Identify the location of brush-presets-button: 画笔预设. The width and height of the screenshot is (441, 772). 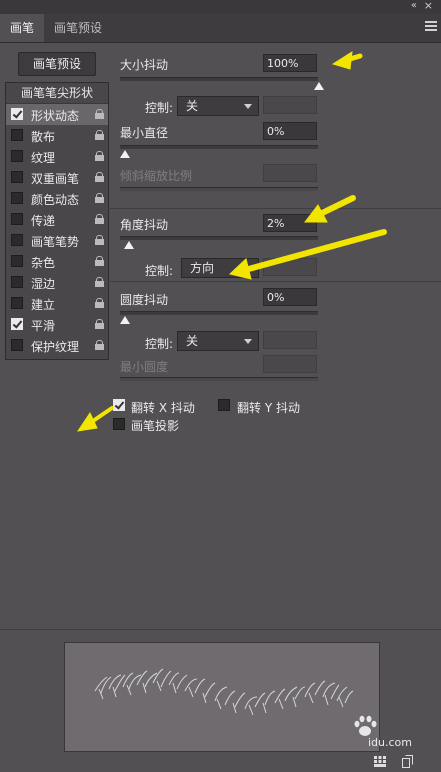
(57, 64).